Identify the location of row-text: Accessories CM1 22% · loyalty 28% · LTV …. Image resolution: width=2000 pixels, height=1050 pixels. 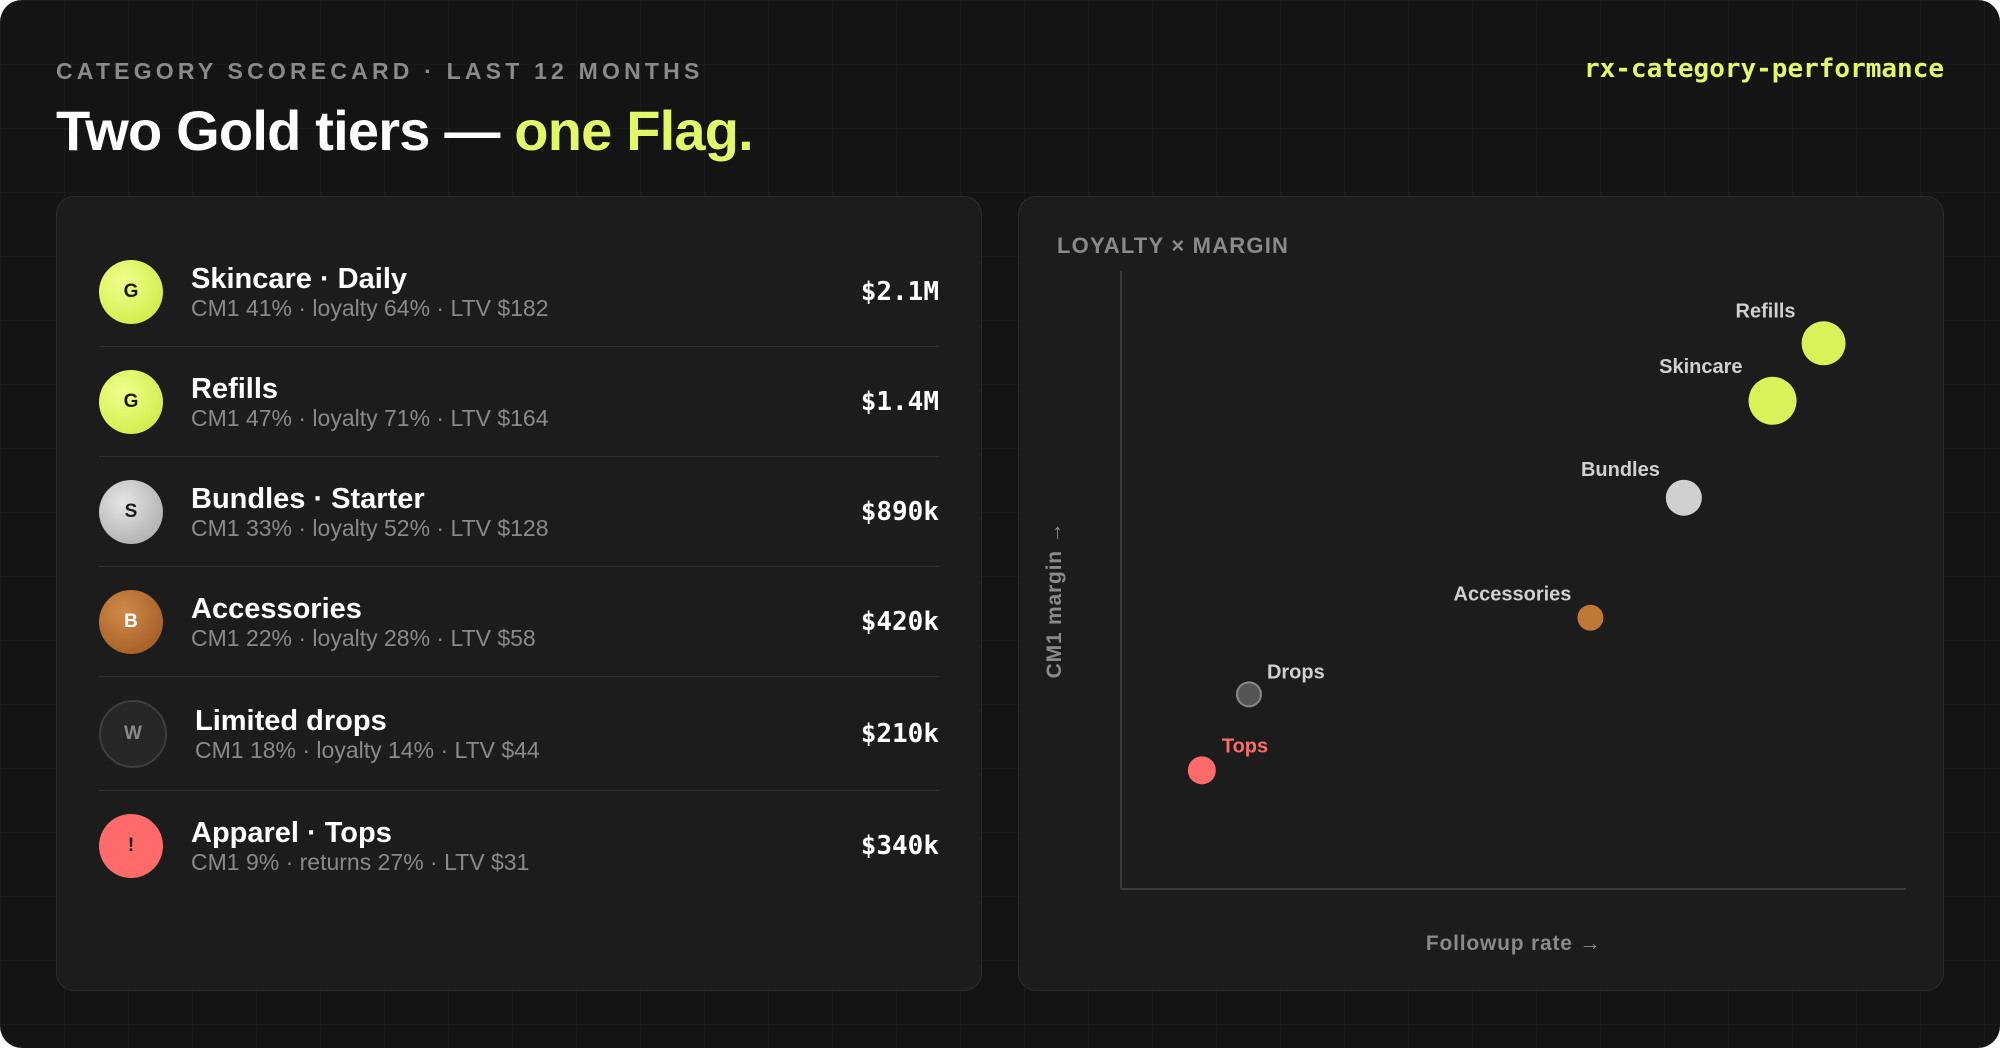
(526, 622).